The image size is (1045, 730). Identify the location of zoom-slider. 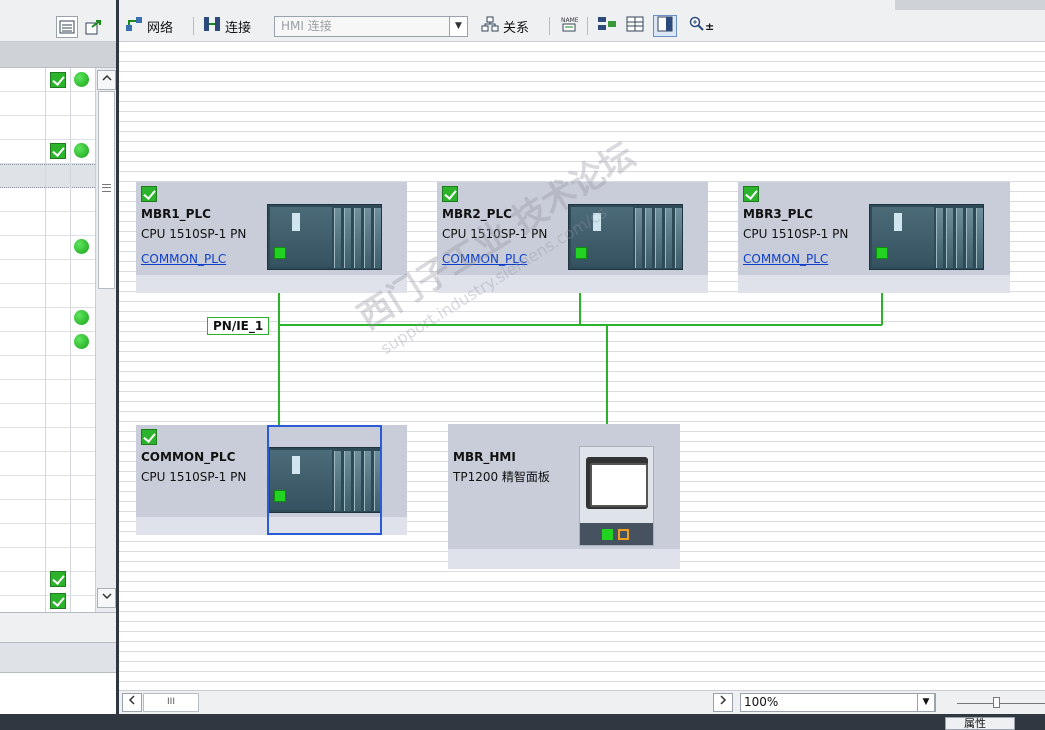
(1001, 703).